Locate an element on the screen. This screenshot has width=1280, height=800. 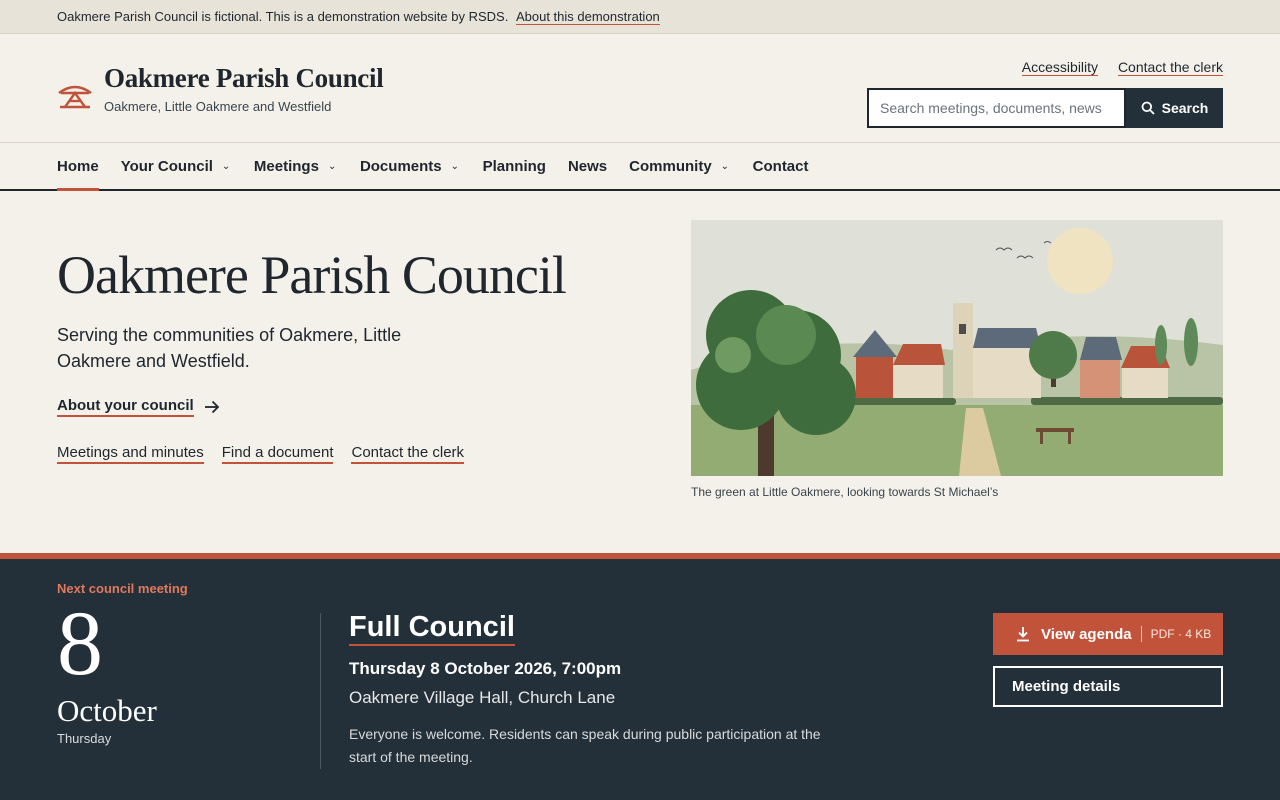
nav-item-news: News is located at coordinates (587, 166).